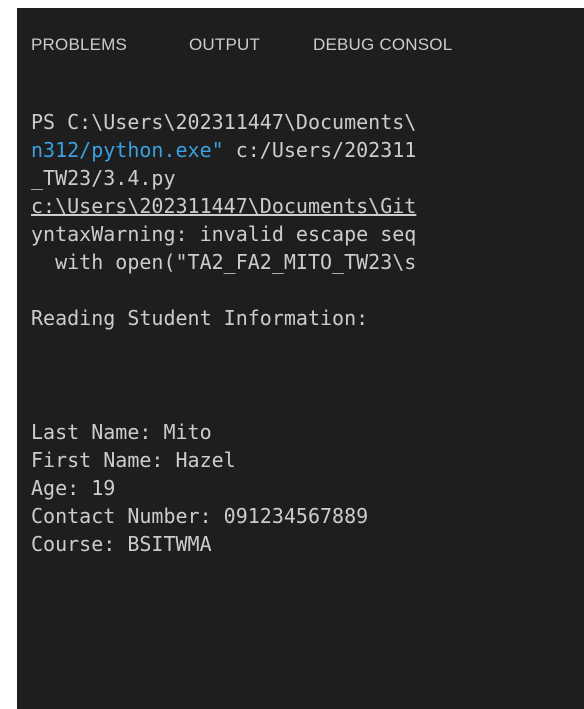 The image size is (584, 709). What do you see at coordinates (127, 150) in the screenshot?
I see `python-path-string: n312/python.exe"` at bounding box center [127, 150].